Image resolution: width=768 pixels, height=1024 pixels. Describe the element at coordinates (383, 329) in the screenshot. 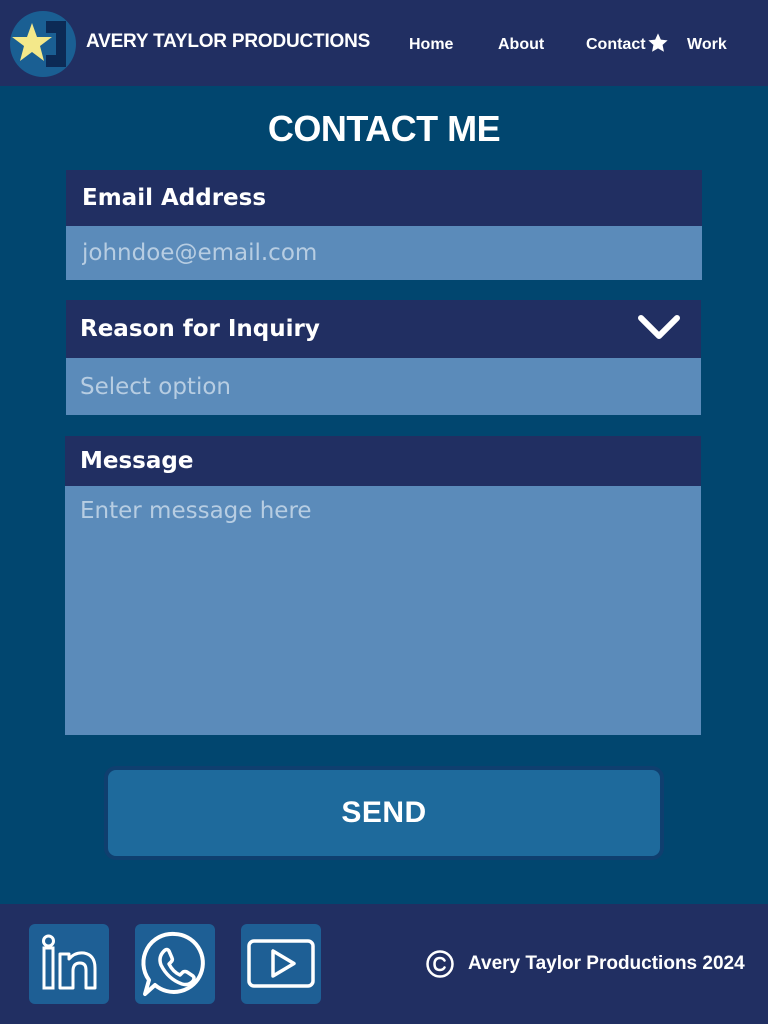

I see `reason-label-bar: Reason for Inquiry` at that location.